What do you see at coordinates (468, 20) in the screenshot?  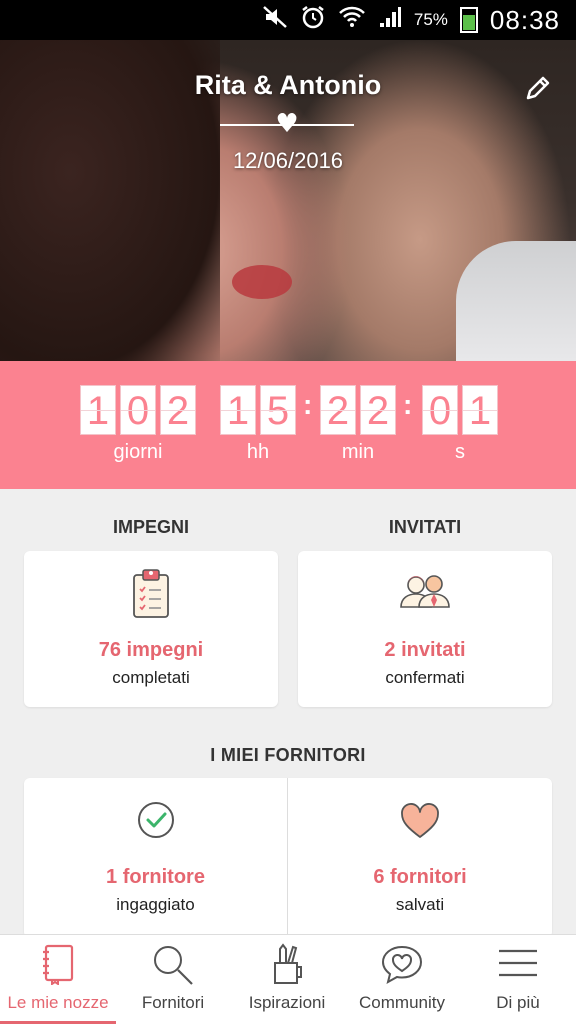 I see `battery-icon` at bounding box center [468, 20].